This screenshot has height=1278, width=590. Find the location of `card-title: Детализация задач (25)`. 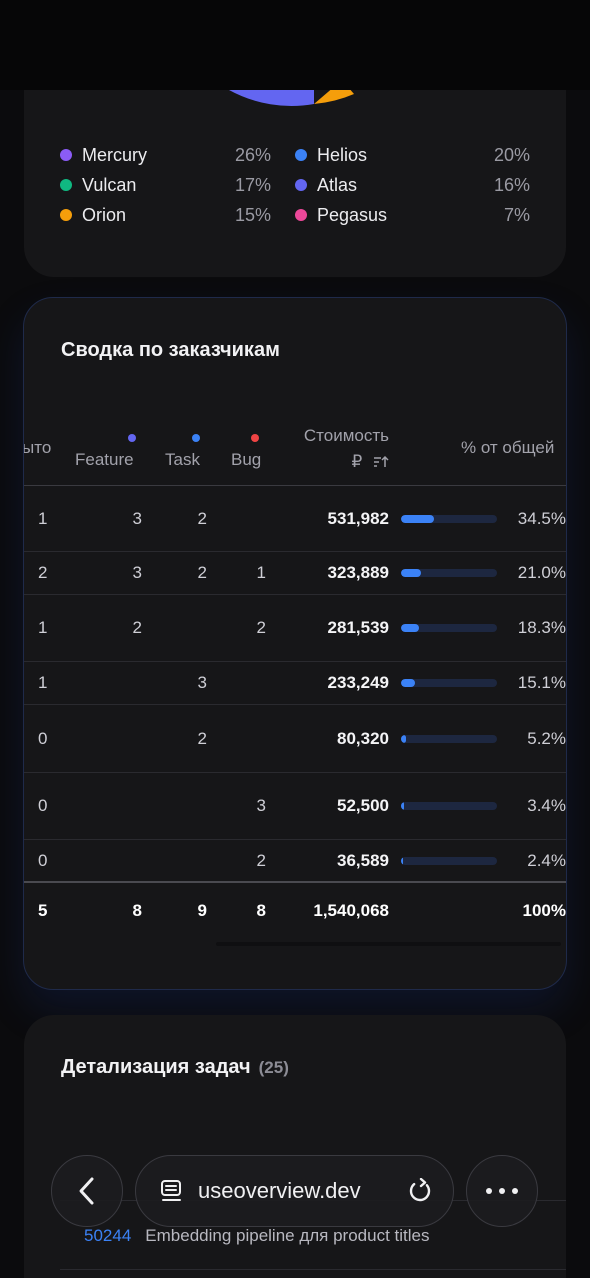

card-title: Детализация задач (25) is located at coordinates (175, 1067).